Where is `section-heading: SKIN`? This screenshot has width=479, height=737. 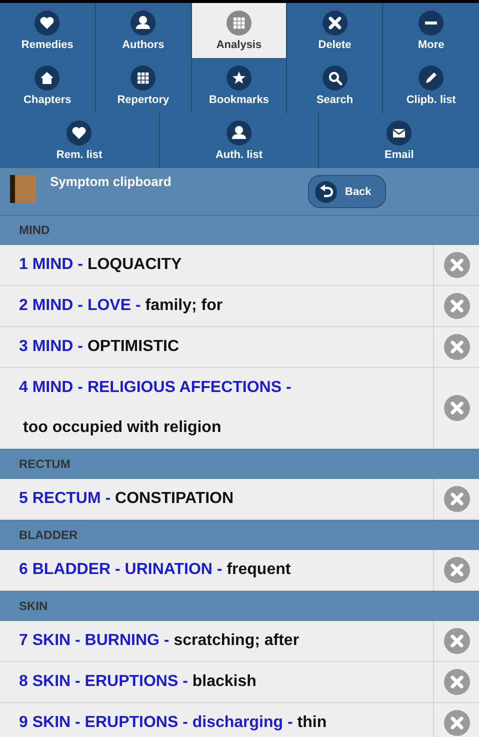 section-heading: SKIN is located at coordinates (239, 606).